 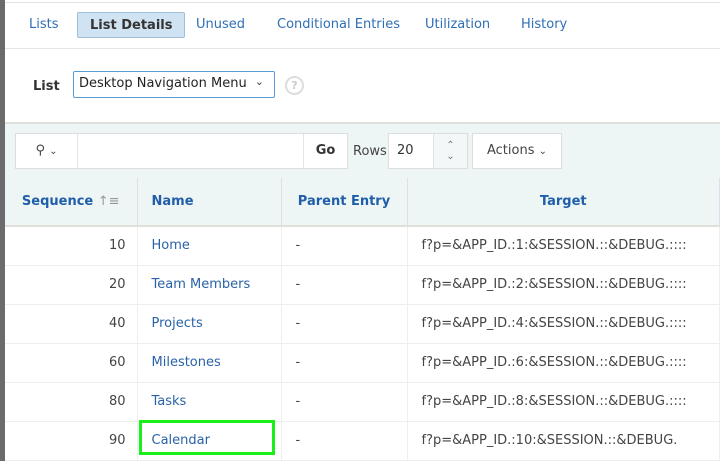 I want to click on search-input, so click(x=190, y=151).